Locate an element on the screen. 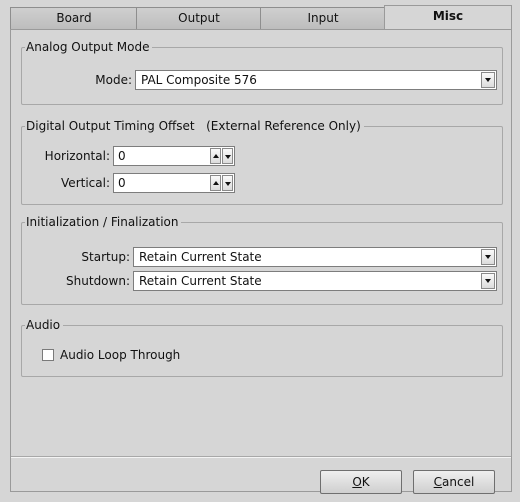 The height and width of the screenshot is (502, 520). vertical-label: Vertical: is located at coordinates (85, 183).